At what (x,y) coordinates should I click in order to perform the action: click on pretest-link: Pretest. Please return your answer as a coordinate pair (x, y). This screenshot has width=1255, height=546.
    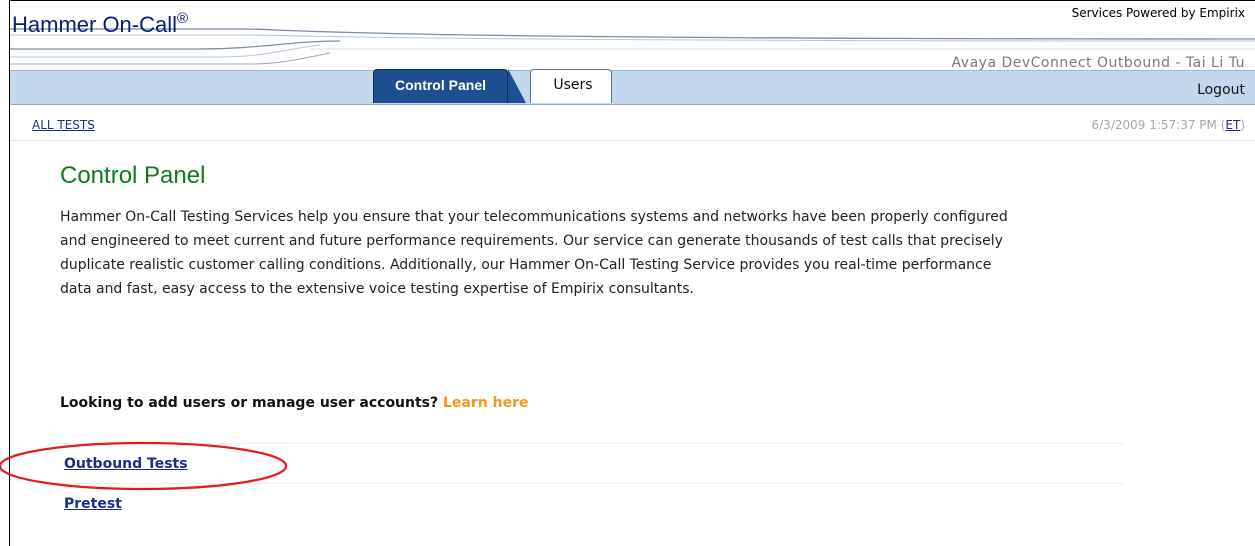
    Looking at the image, I should click on (93, 504).